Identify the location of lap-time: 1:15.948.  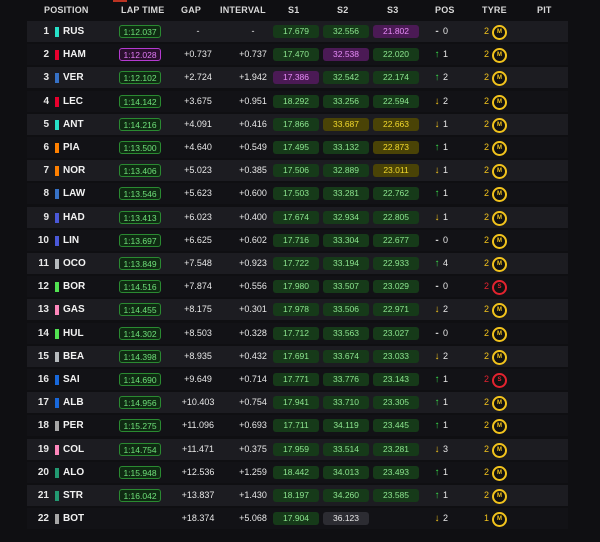
(140, 472).